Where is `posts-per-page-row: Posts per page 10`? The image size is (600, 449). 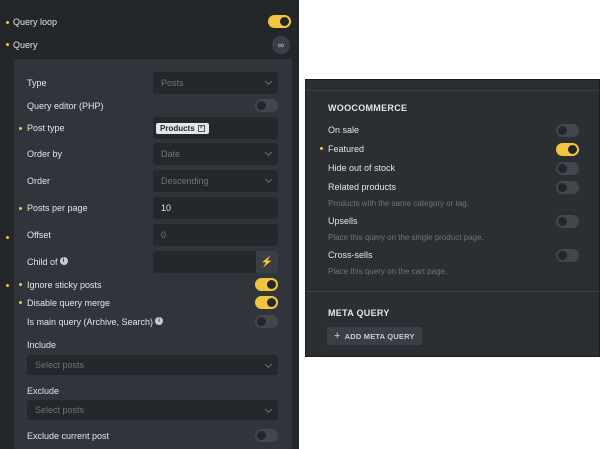
posts-per-page-row: Posts per page 10 is located at coordinates (153, 208).